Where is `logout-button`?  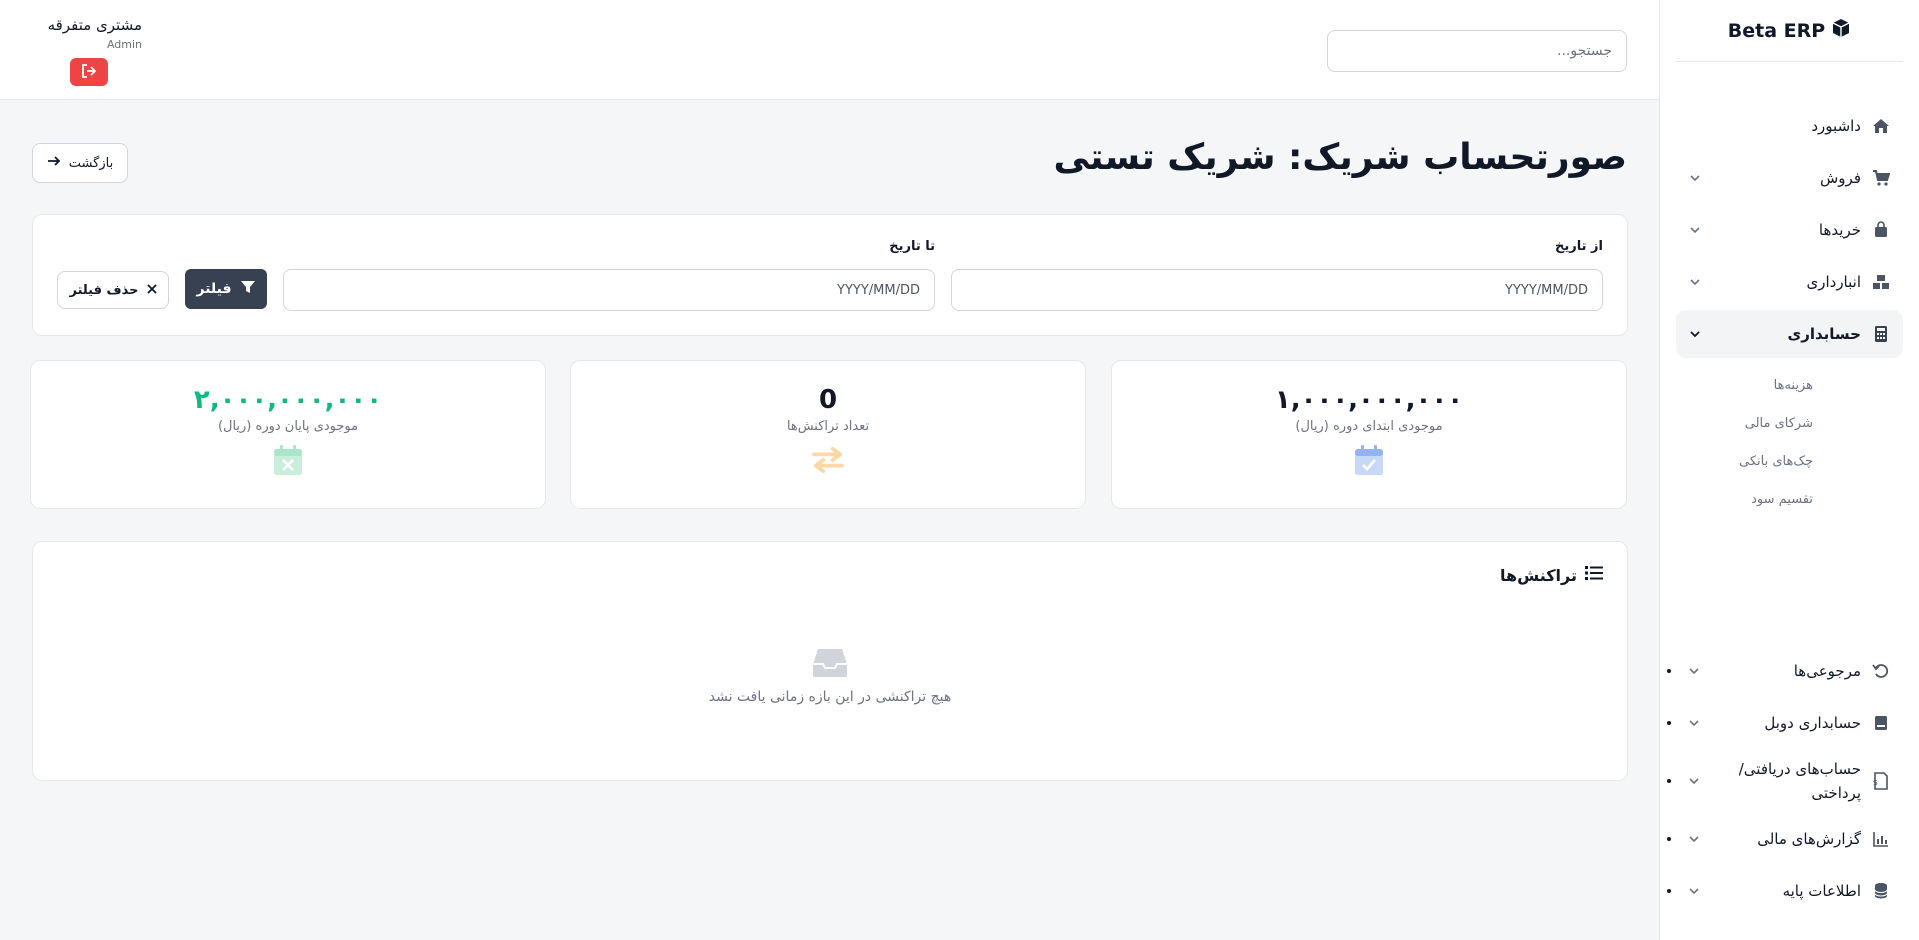 logout-button is located at coordinates (89, 72).